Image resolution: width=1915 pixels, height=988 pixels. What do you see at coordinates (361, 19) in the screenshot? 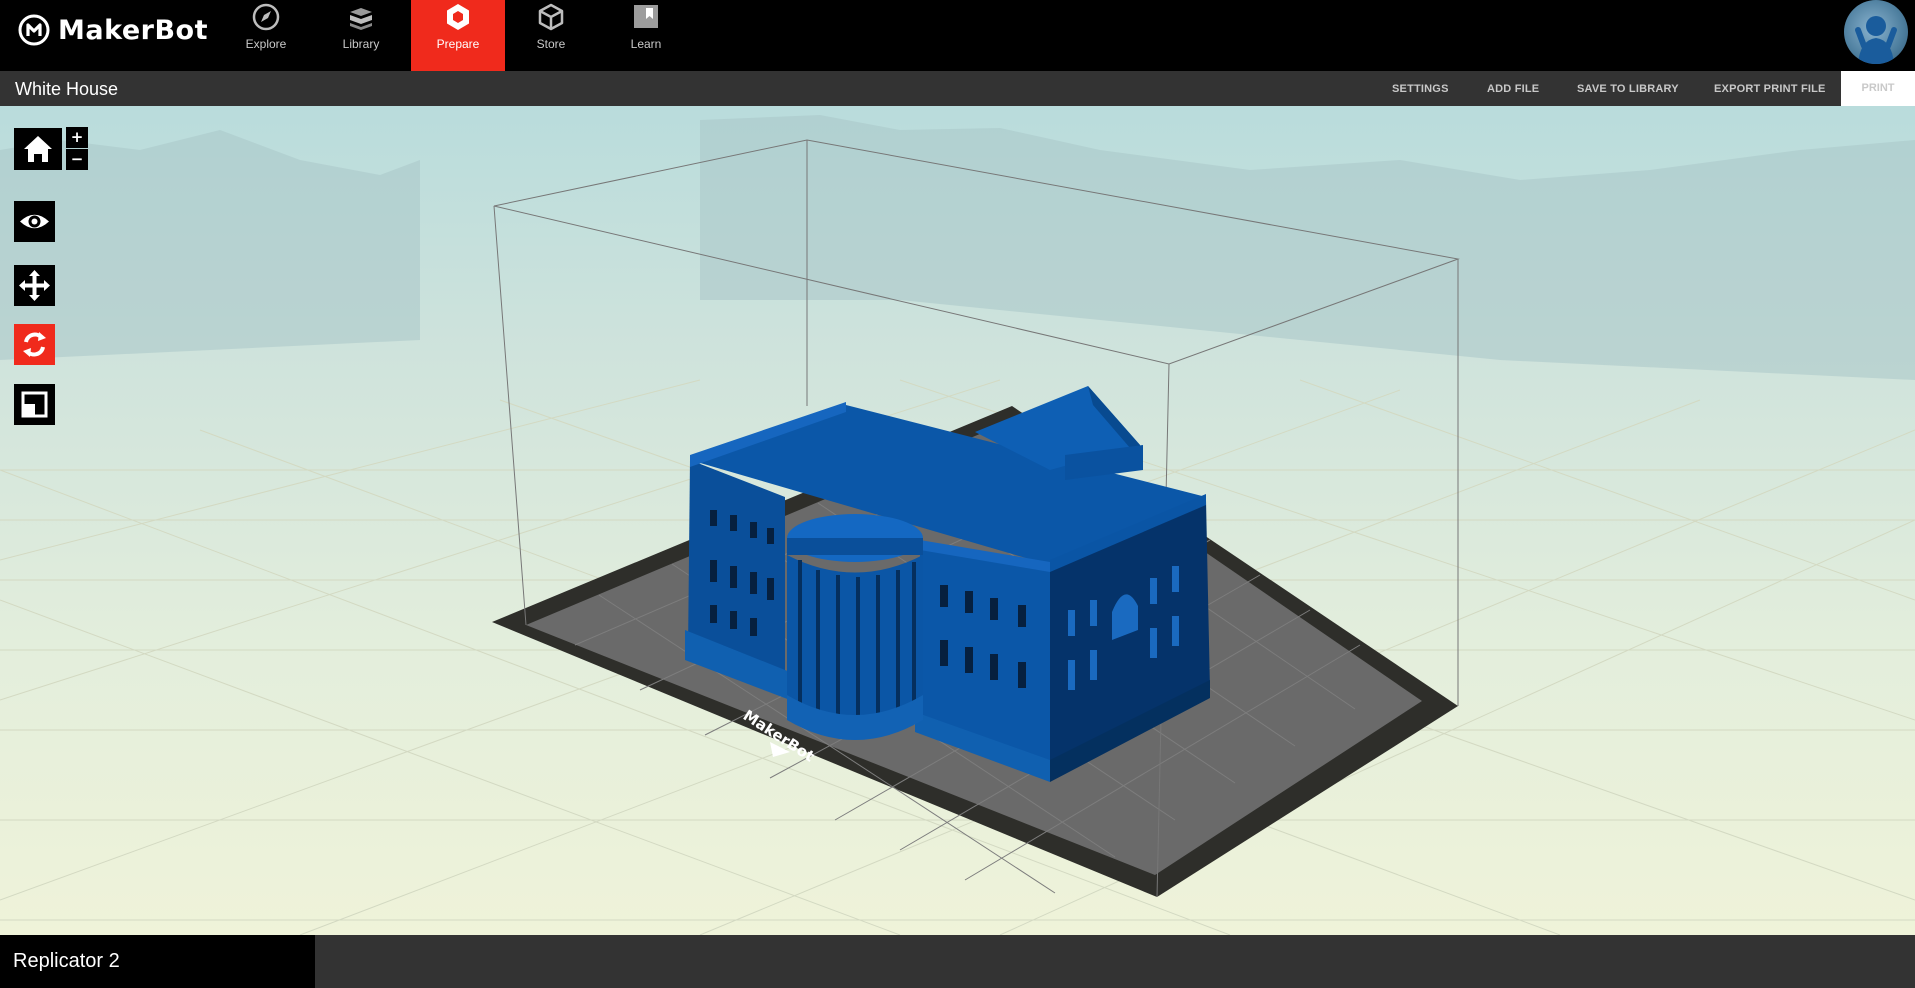
I see `library-icon` at bounding box center [361, 19].